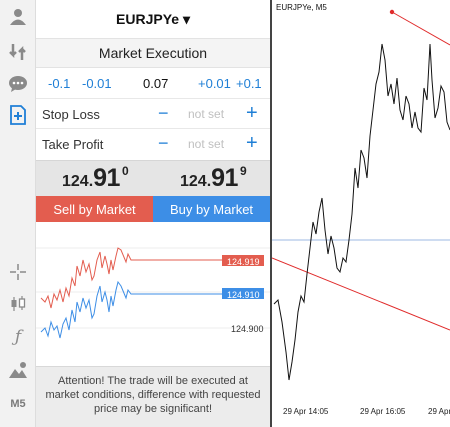  I want to click on candles-icon, so click(18, 304).